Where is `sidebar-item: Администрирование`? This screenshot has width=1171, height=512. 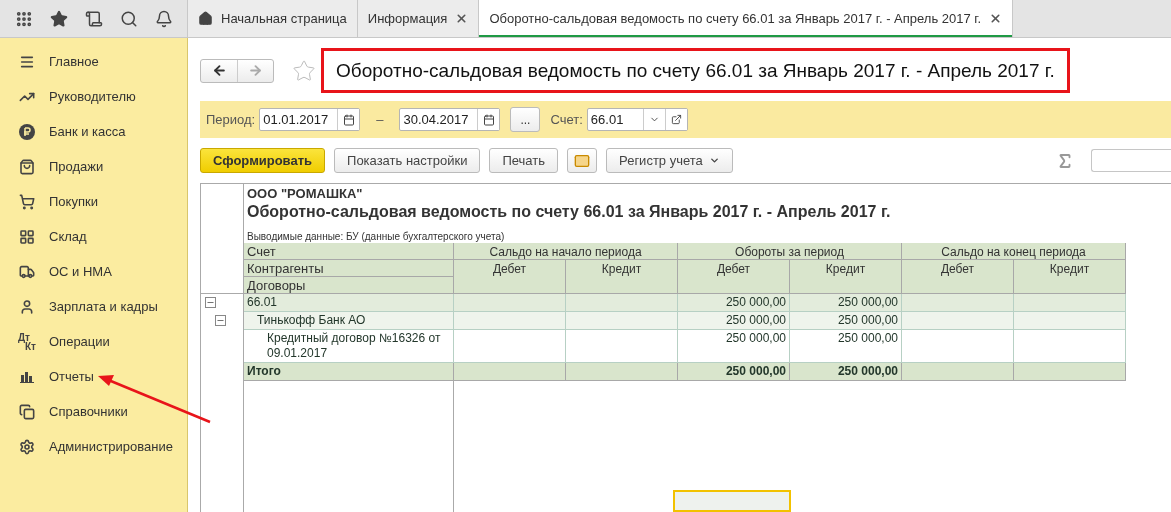 sidebar-item: Администрирование is located at coordinates (93, 446).